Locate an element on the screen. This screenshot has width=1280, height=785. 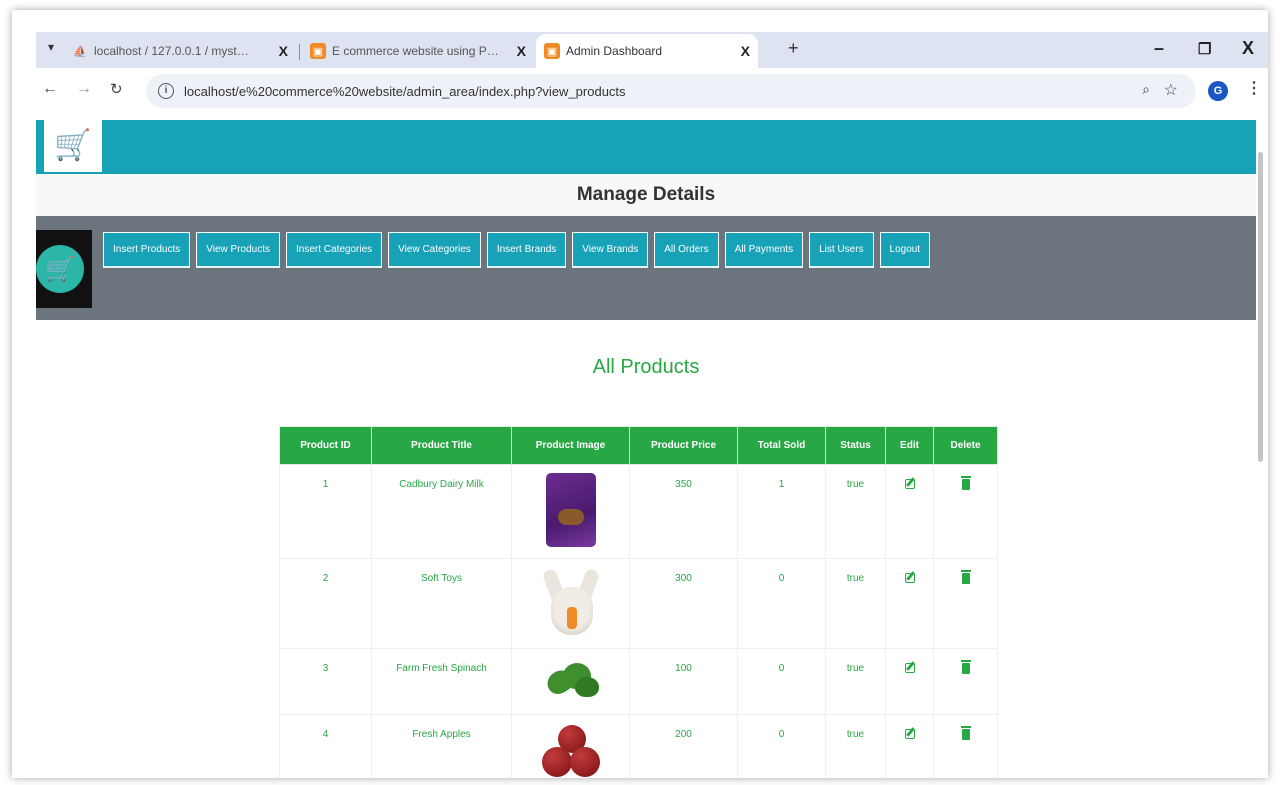
product-id: 1 is located at coordinates (325, 511).